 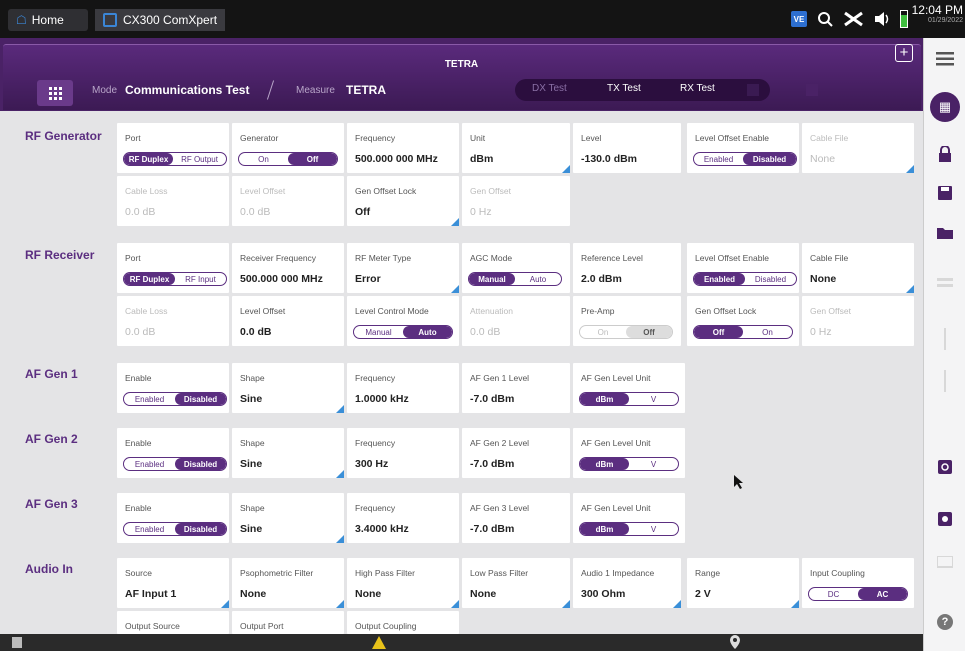 What do you see at coordinates (149, 159) in the screenshot?
I see `toggle-option-on: RF Duplex` at bounding box center [149, 159].